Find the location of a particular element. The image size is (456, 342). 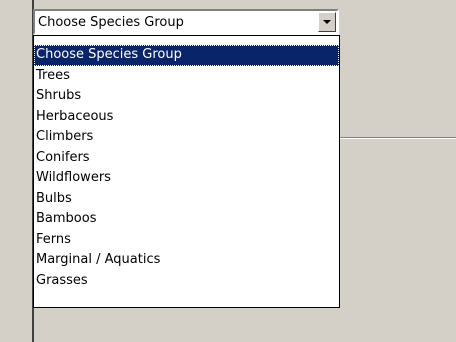

option-bulbs: Bulbs is located at coordinates (186, 199).